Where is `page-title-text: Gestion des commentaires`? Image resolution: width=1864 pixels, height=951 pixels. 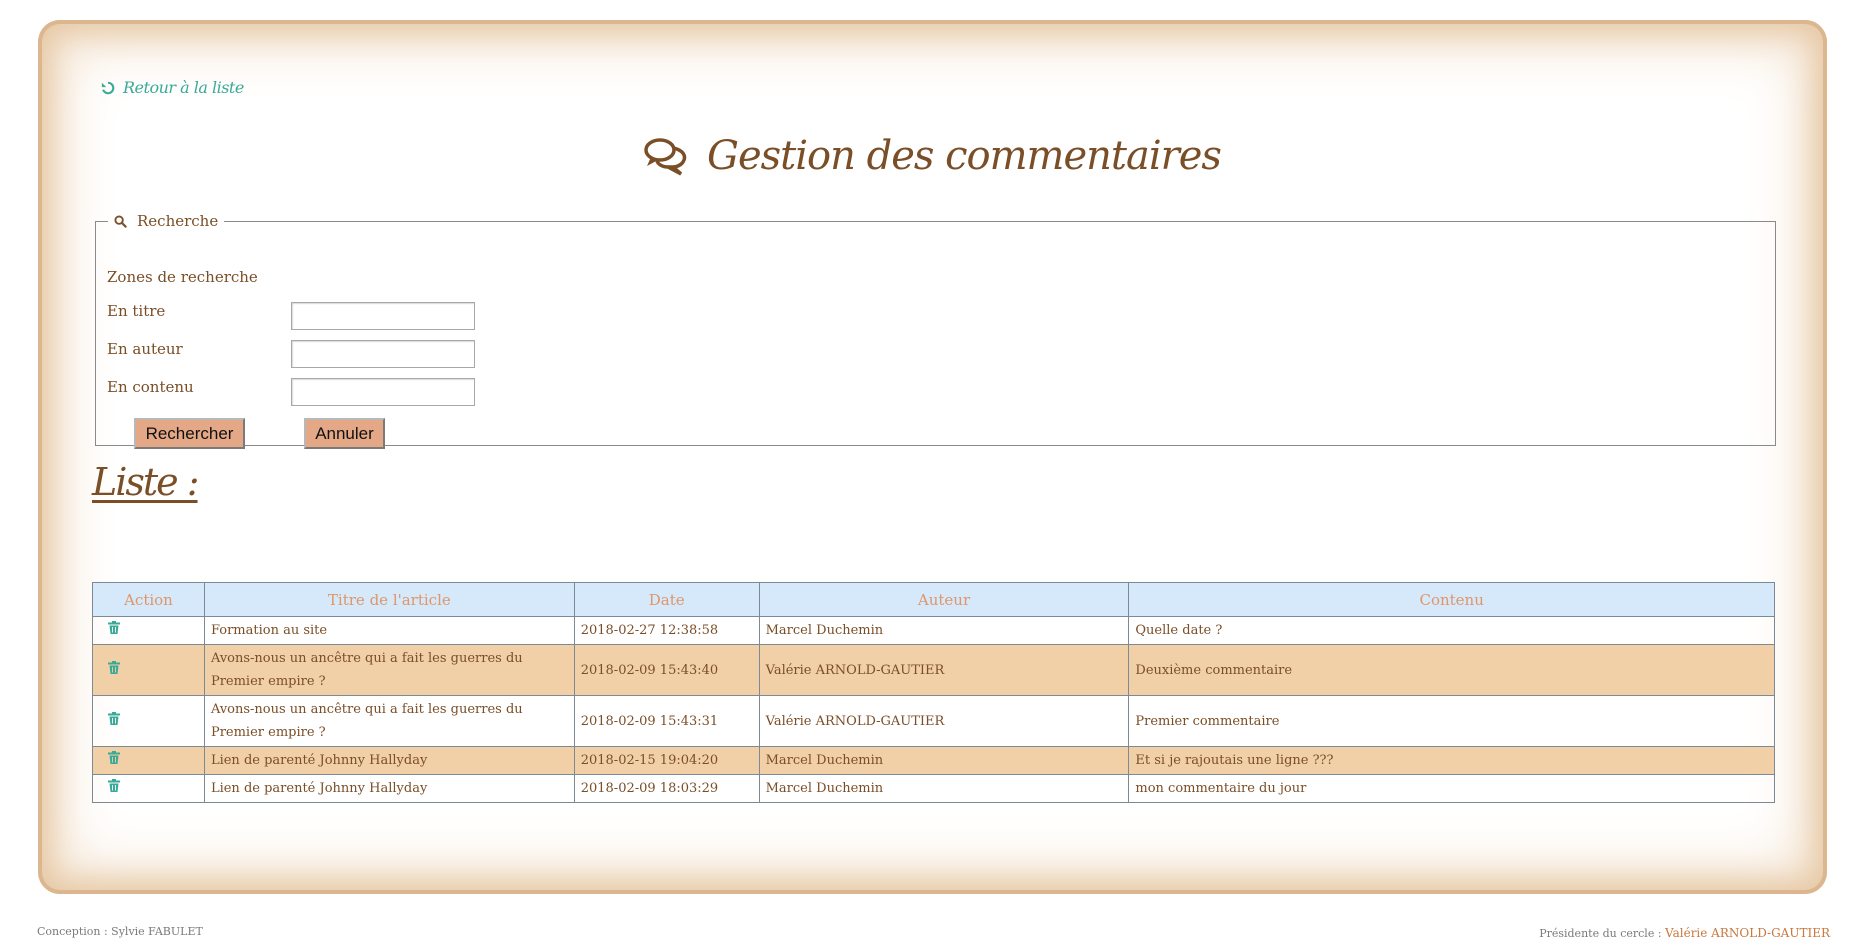
page-title-text: Gestion des commentaires is located at coordinates (964, 156).